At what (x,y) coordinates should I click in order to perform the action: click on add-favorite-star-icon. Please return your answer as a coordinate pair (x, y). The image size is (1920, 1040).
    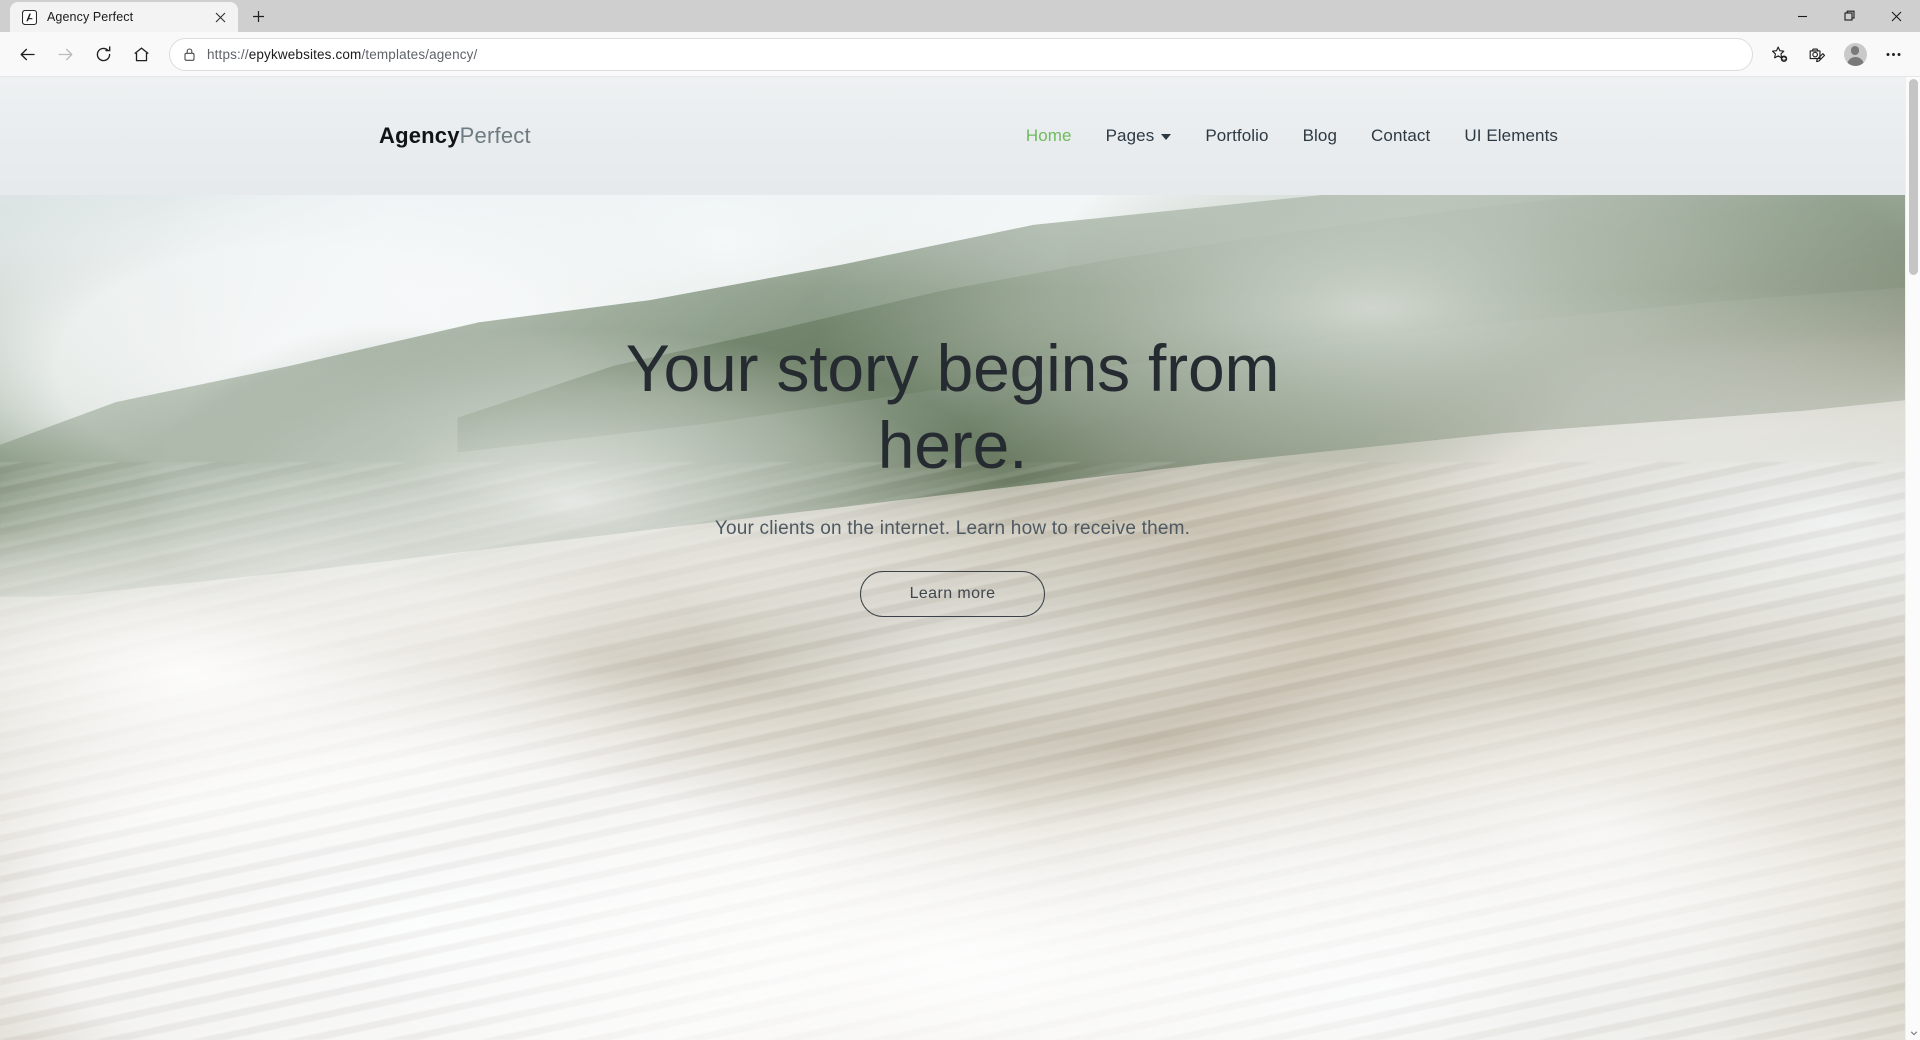
    Looking at the image, I should click on (1779, 54).